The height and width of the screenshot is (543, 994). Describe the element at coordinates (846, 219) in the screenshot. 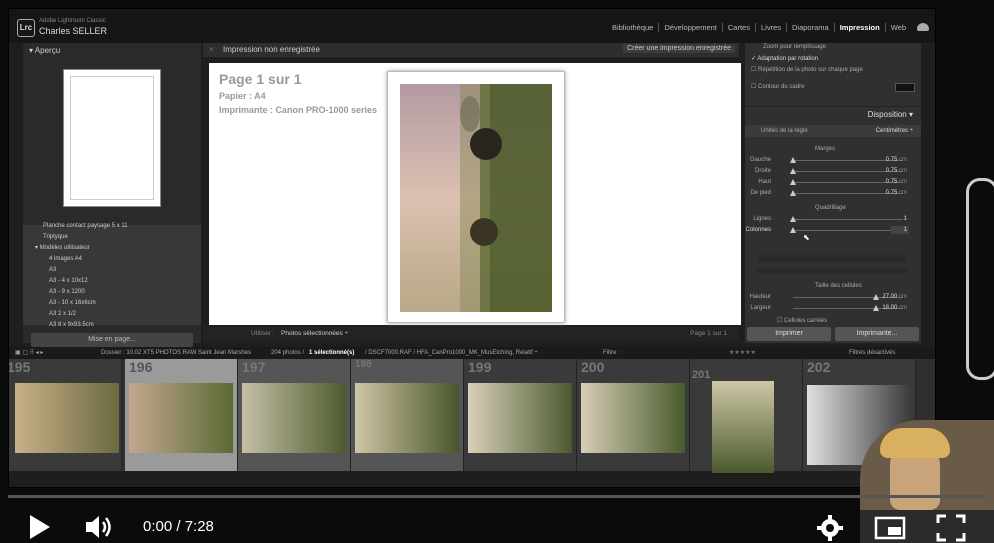

I see `rows-slider` at that location.